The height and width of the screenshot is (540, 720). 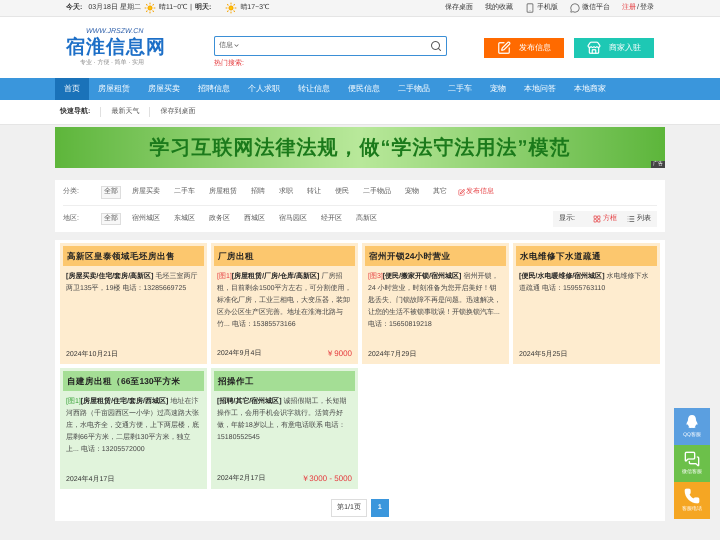 I want to click on listing-title: 自建房出租（66至130平方米, so click(x=133, y=381).